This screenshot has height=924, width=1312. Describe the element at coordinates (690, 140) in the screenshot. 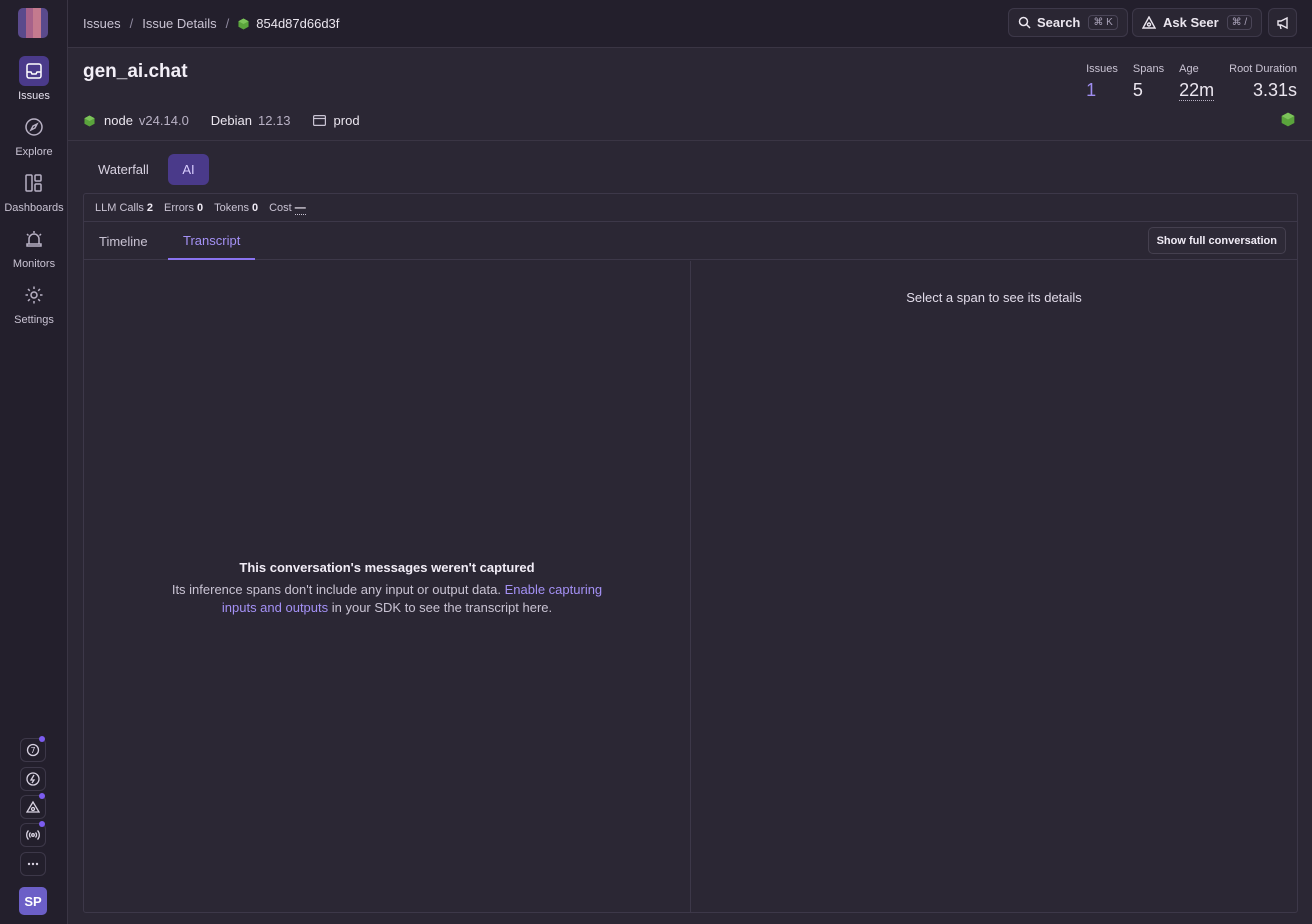

I see `header-divider` at that location.